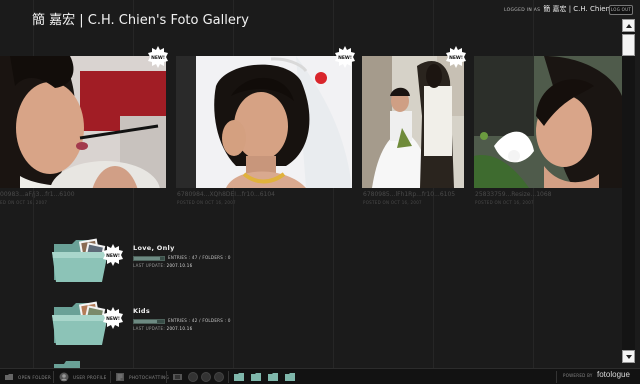 The image size is (640, 384). I want to click on photochat-button: PHOTOCHATTING, so click(142, 377).